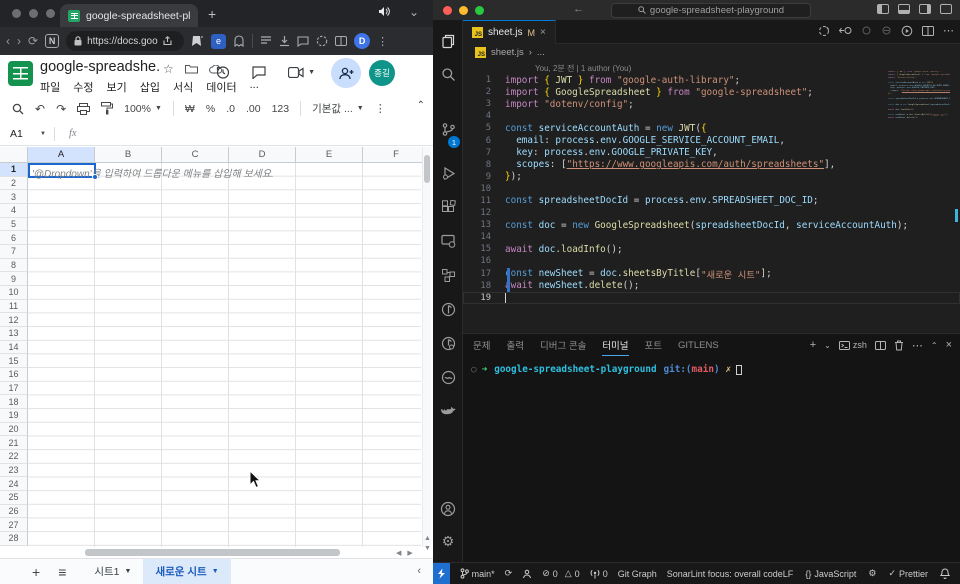 The height and width of the screenshot is (584, 960). Describe the element at coordinates (448, 275) in the screenshot. I see `container-blocks-icon` at that location.